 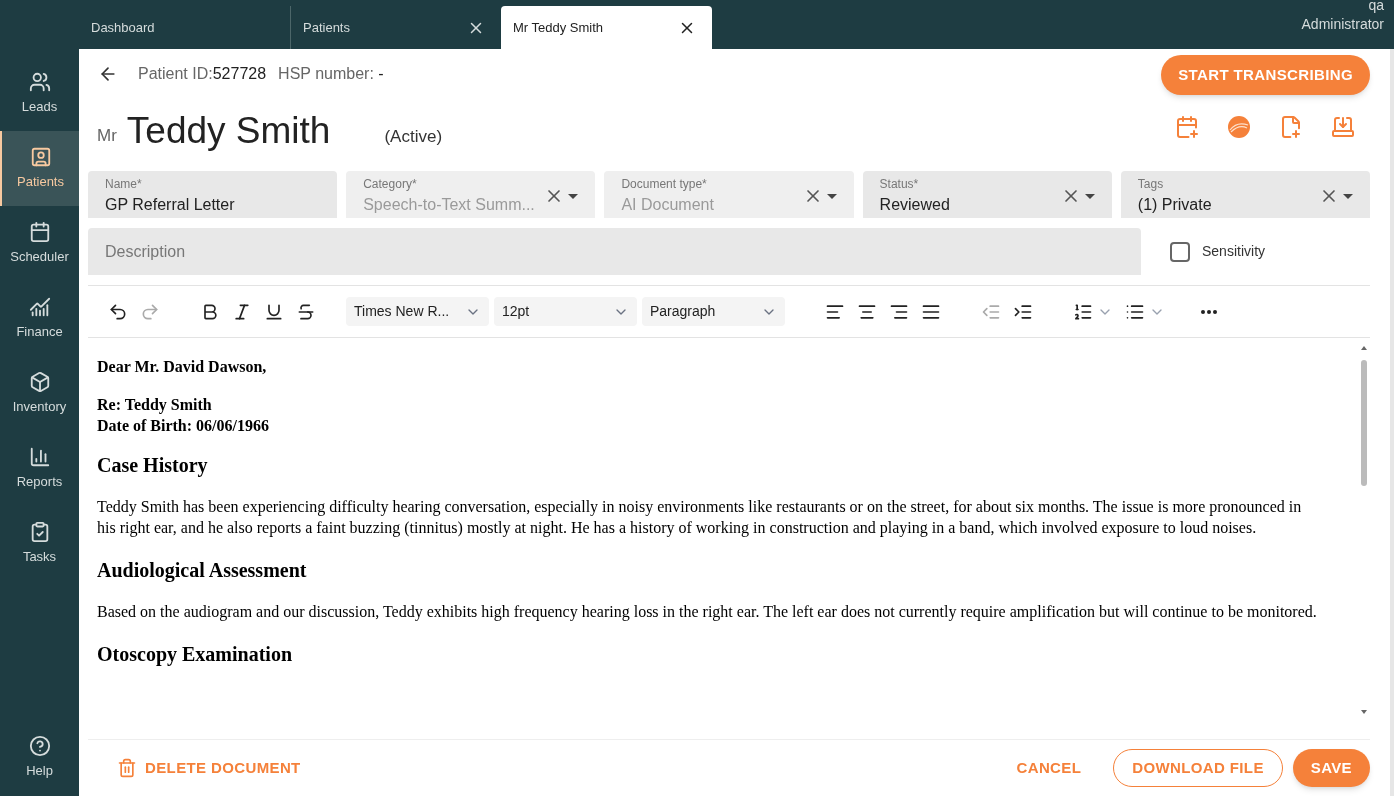 I want to click on people-icon, so click(x=39, y=81).